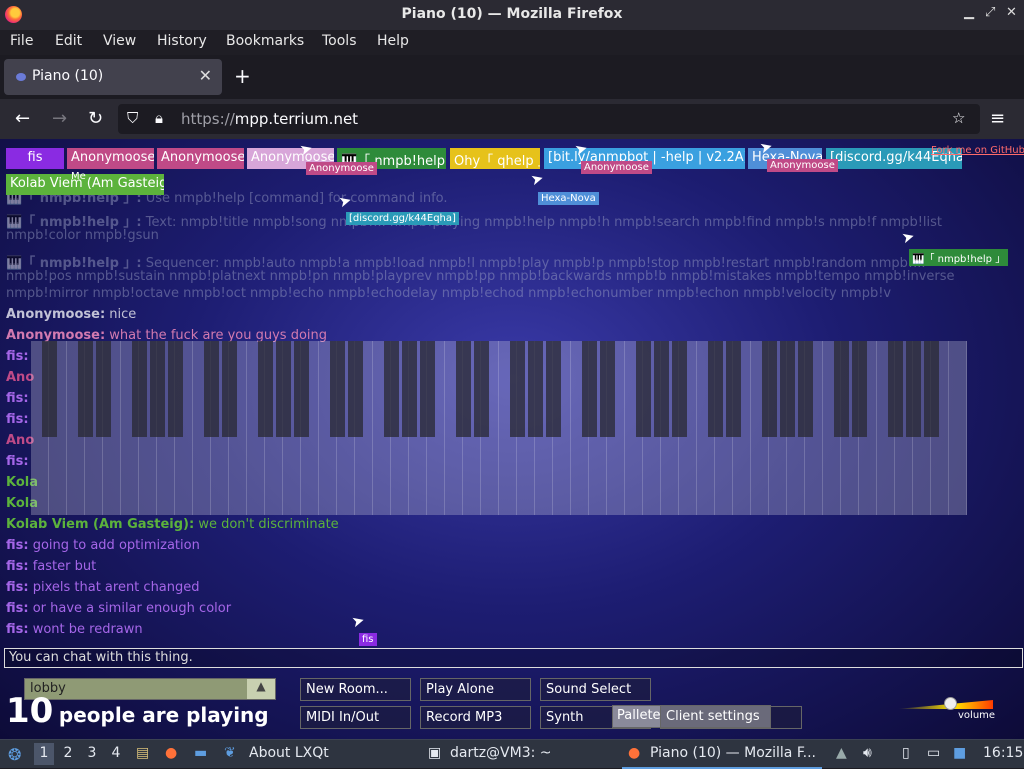 This screenshot has width=1024, height=769. Describe the element at coordinates (182, 41) in the screenshot. I see `menu-history: History` at that location.